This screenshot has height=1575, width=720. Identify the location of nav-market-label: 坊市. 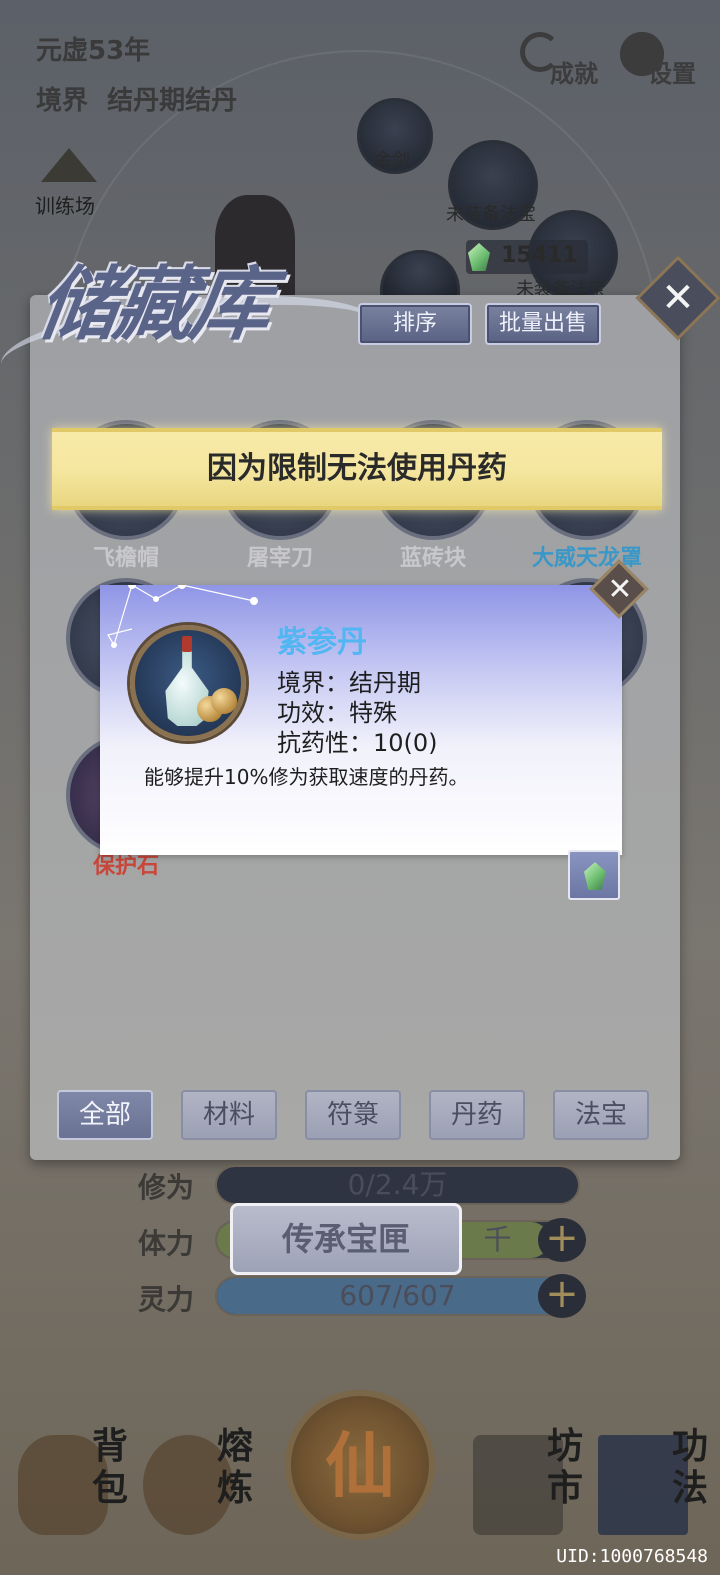
(564, 1467).